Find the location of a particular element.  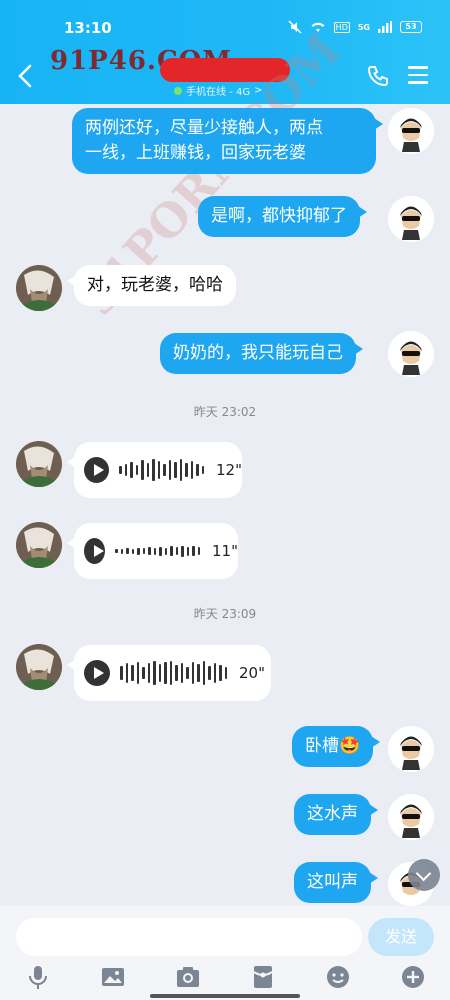

scroll-down-button is located at coordinates (424, 875).